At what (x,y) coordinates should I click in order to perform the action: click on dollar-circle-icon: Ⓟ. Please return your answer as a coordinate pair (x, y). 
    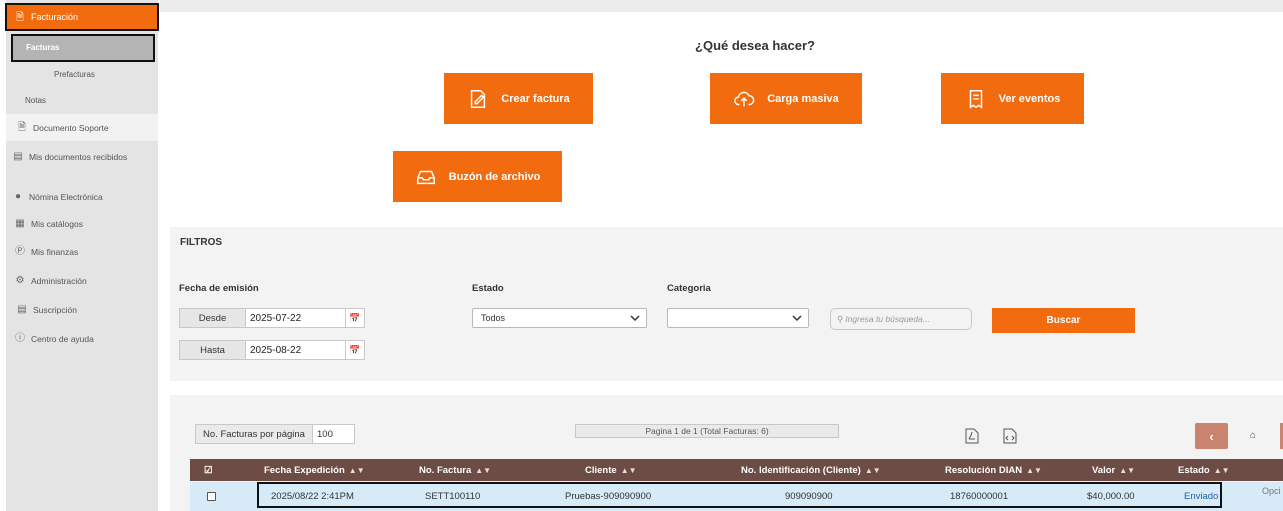
    Looking at the image, I should click on (20, 251).